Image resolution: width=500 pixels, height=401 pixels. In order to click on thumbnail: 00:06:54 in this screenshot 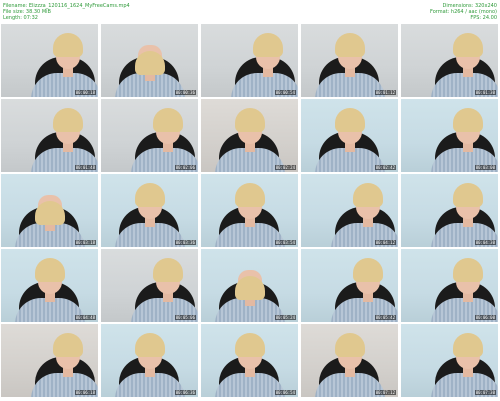, I will do `click(249, 360)`.